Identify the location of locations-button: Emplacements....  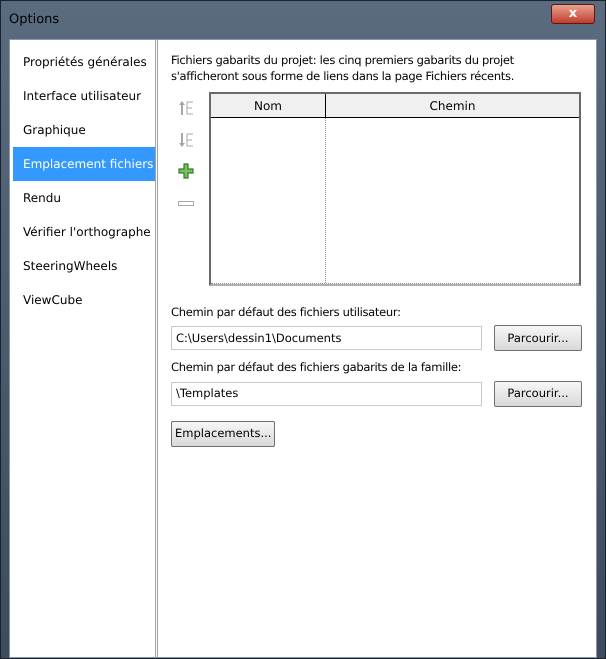
(223, 433).